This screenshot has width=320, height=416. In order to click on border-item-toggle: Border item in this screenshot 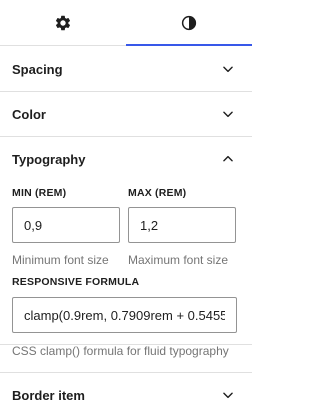, I will do `click(126, 394)`.